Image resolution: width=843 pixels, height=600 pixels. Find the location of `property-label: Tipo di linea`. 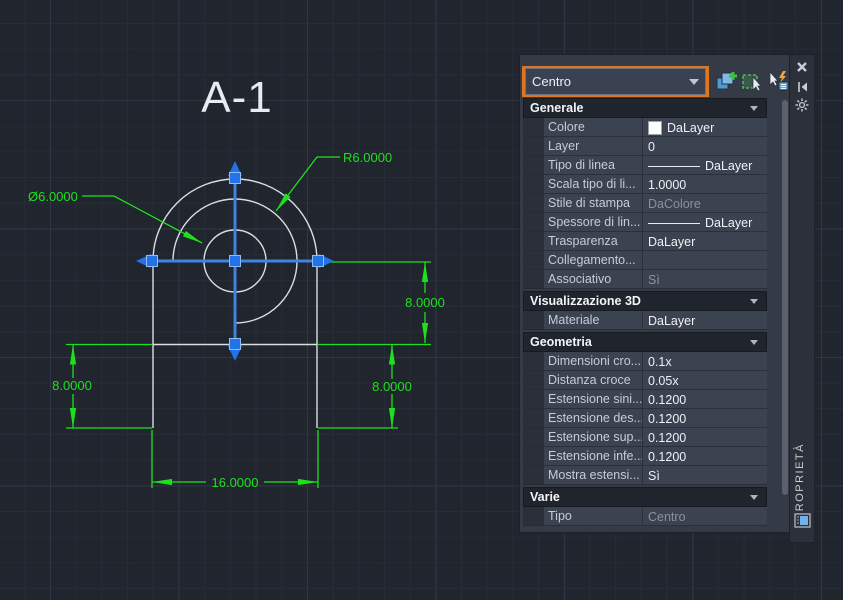

property-label: Tipo di linea is located at coordinates (593, 165).